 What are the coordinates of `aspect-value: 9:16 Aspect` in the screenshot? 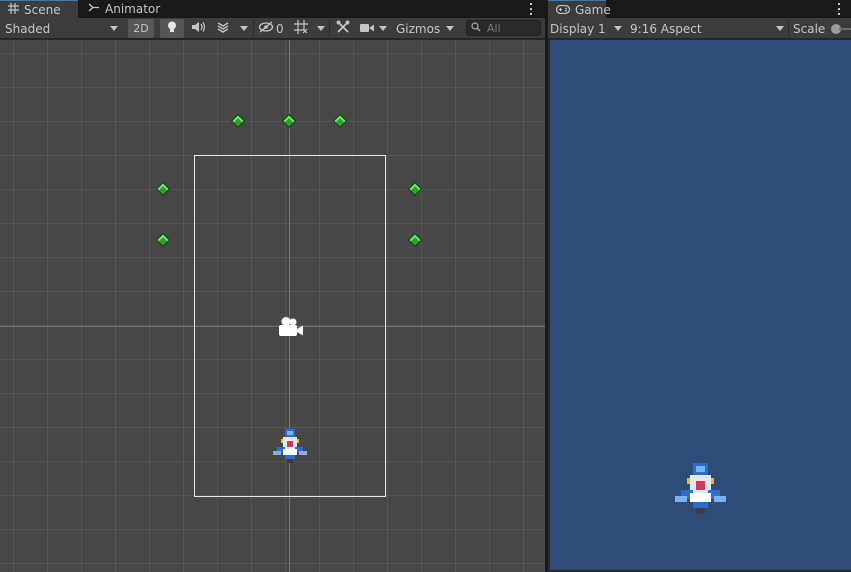 It's located at (666, 28).